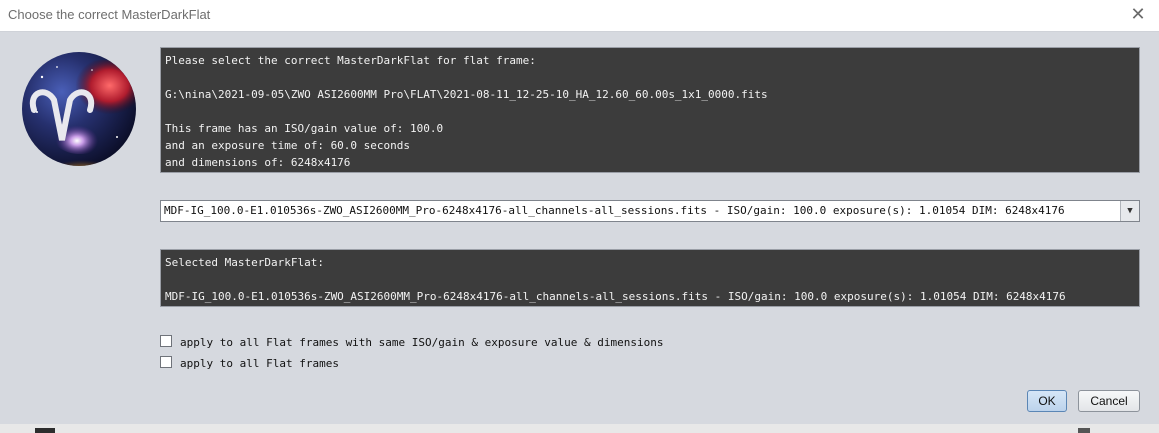  I want to click on selected-heading: Selected MasterDarkFlat:, so click(244, 262).